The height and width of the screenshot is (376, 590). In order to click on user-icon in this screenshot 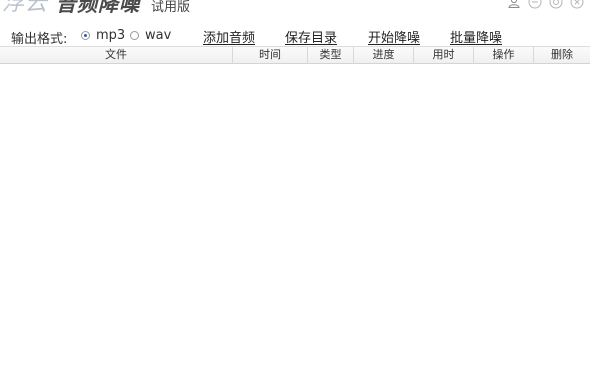, I will do `click(514, 4)`.